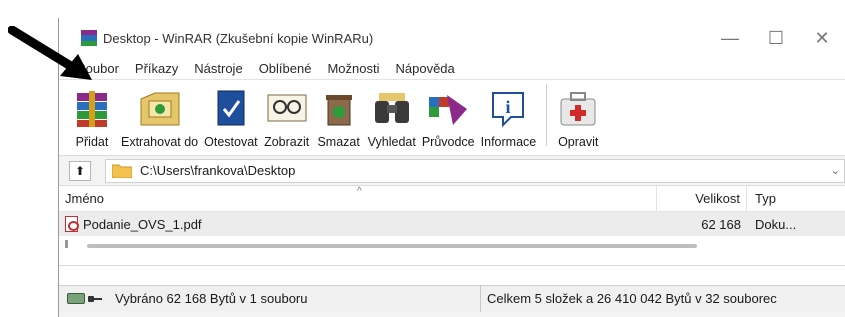 This screenshot has width=845, height=317. What do you see at coordinates (95, 299) in the screenshot?
I see `key-icon` at bounding box center [95, 299].